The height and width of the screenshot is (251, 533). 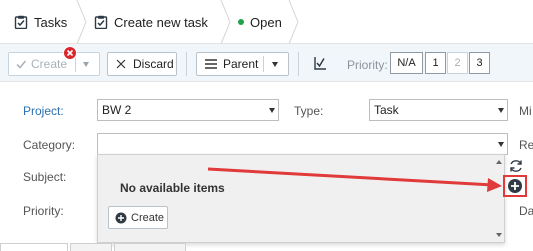 I want to click on annotation-arrow, so click(x=354, y=179).